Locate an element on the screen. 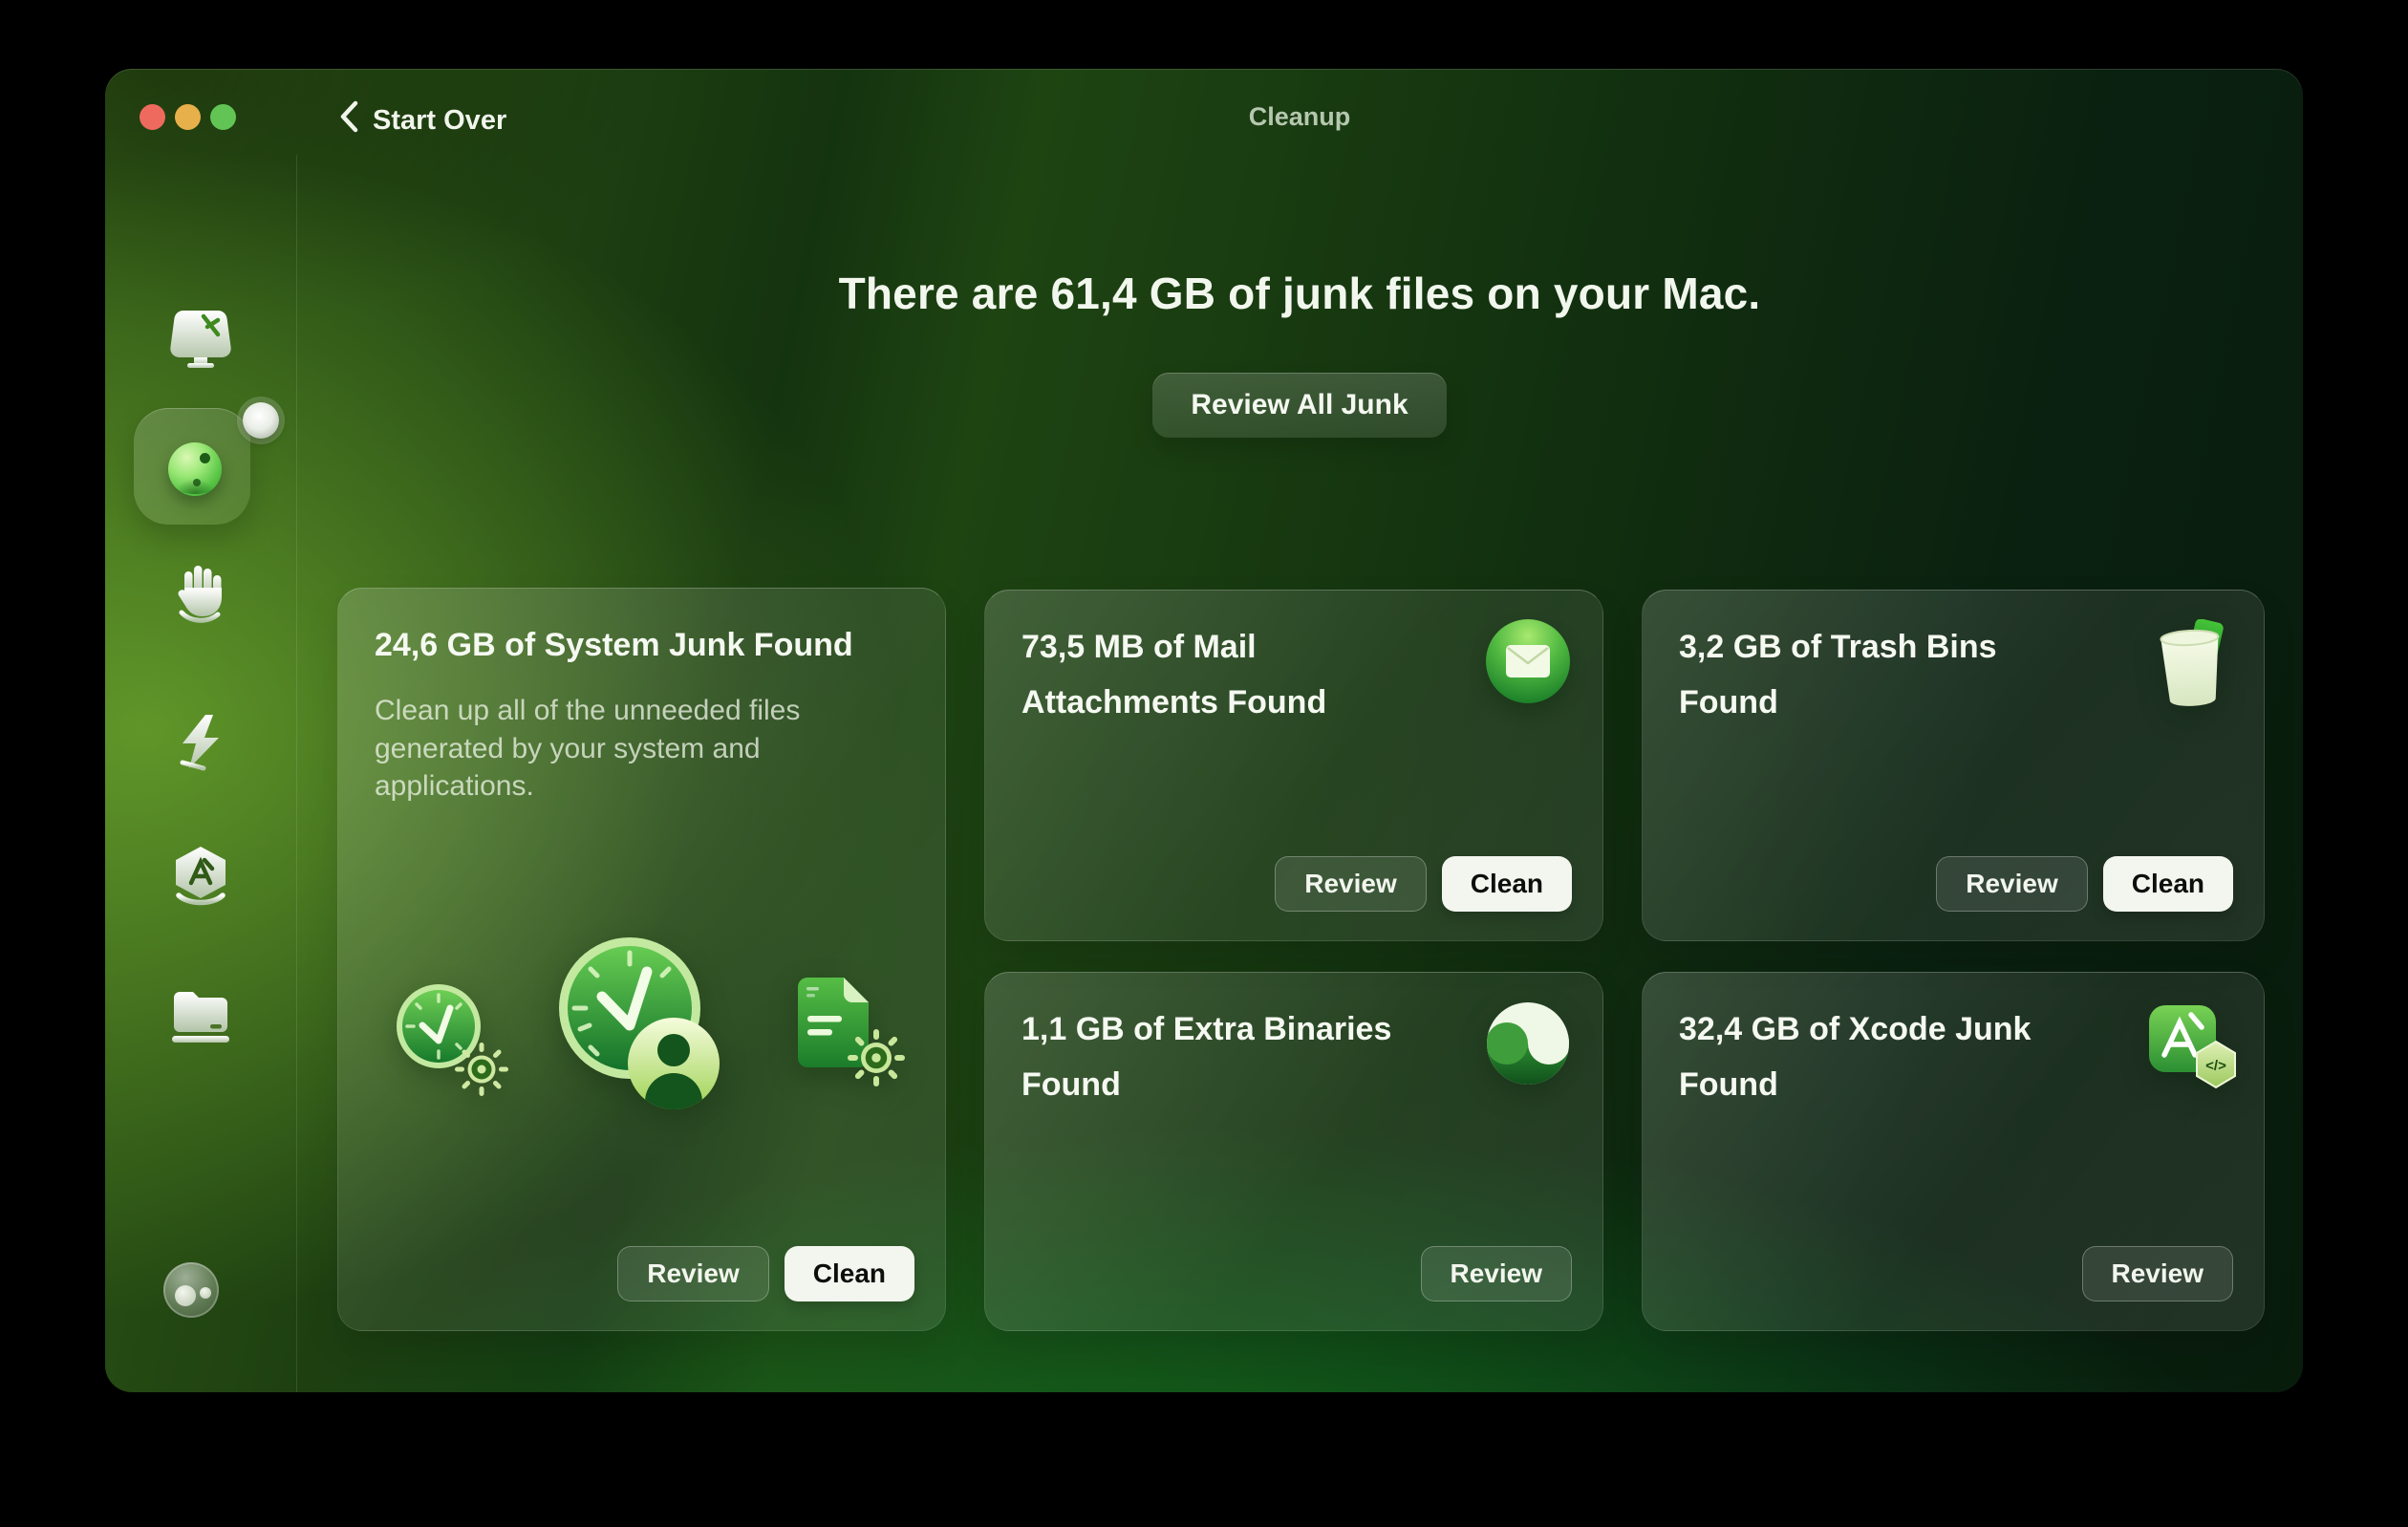  protection-hand-icon is located at coordinates (201, 597).